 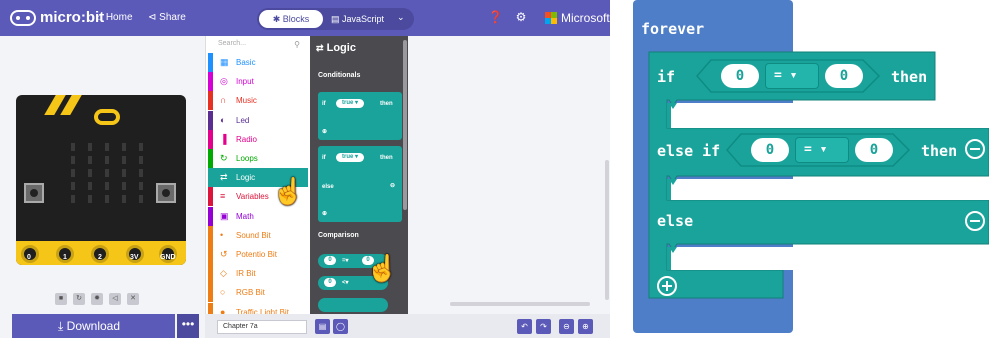 What do you see at coordinates (79, 299) in the screenshot?
I see `restart-icon: ↻` at bounding box center [79, 299].